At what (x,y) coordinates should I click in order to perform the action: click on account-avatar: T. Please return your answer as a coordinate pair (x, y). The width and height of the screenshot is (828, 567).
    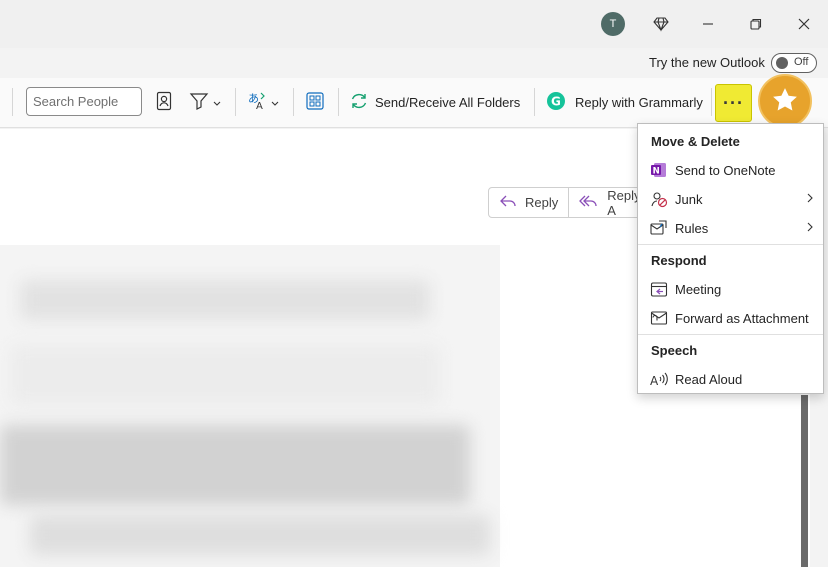
    Looking at the image, I should click on (613, 24).